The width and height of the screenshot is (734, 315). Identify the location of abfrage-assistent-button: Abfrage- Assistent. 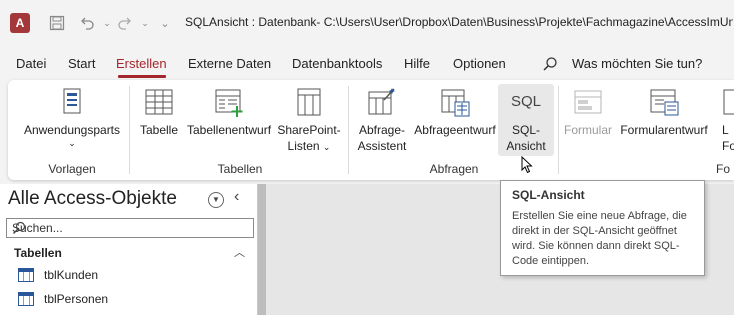
(382, 120).